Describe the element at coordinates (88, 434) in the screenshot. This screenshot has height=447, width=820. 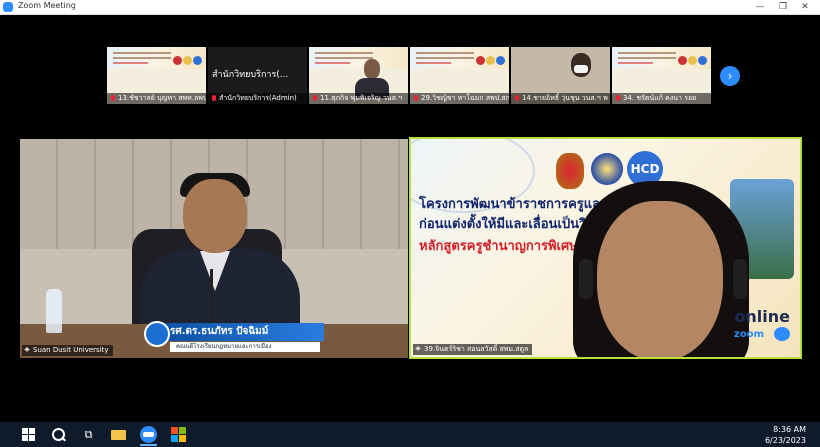
I see `task-view-icon: ⧉` at that location.